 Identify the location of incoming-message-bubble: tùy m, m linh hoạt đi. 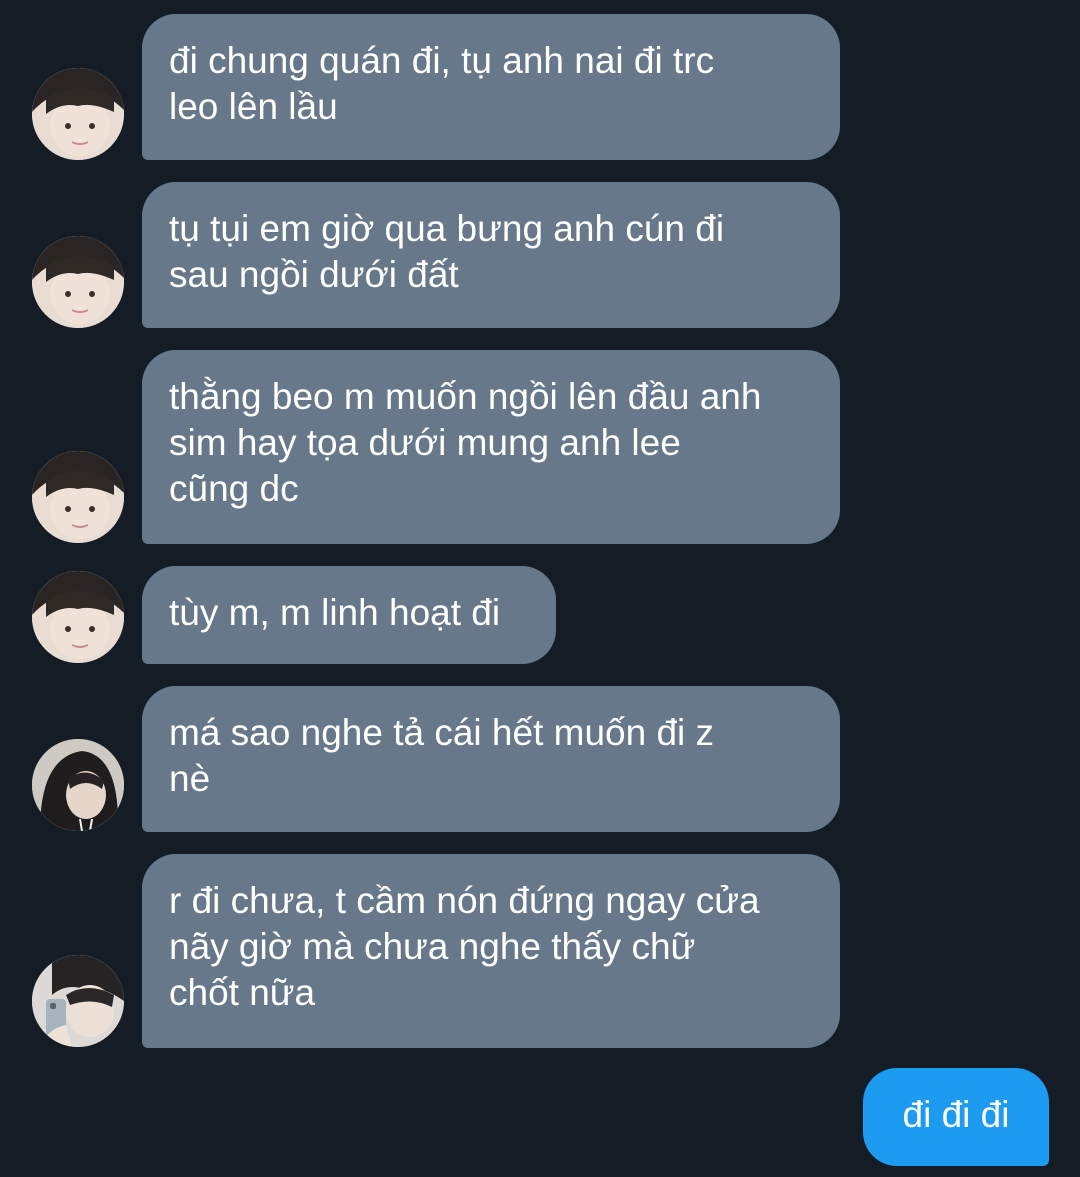
(349, 615).